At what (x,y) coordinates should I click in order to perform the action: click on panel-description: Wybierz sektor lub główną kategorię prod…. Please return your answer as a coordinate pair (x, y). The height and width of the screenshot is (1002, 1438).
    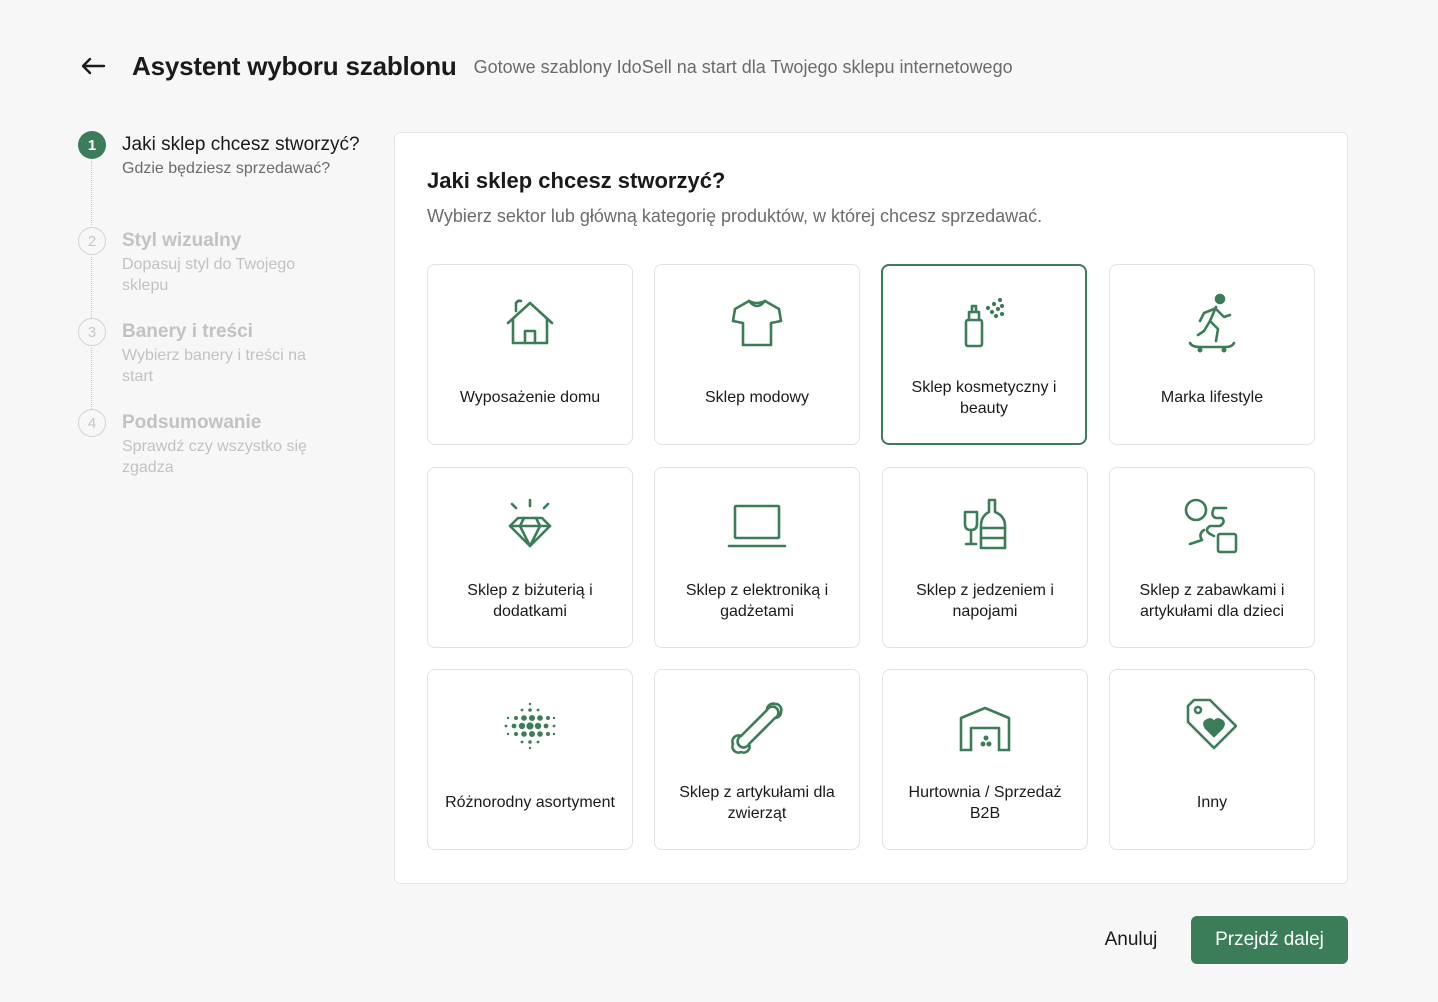
    Looking at the image, I should click on (735, 216).